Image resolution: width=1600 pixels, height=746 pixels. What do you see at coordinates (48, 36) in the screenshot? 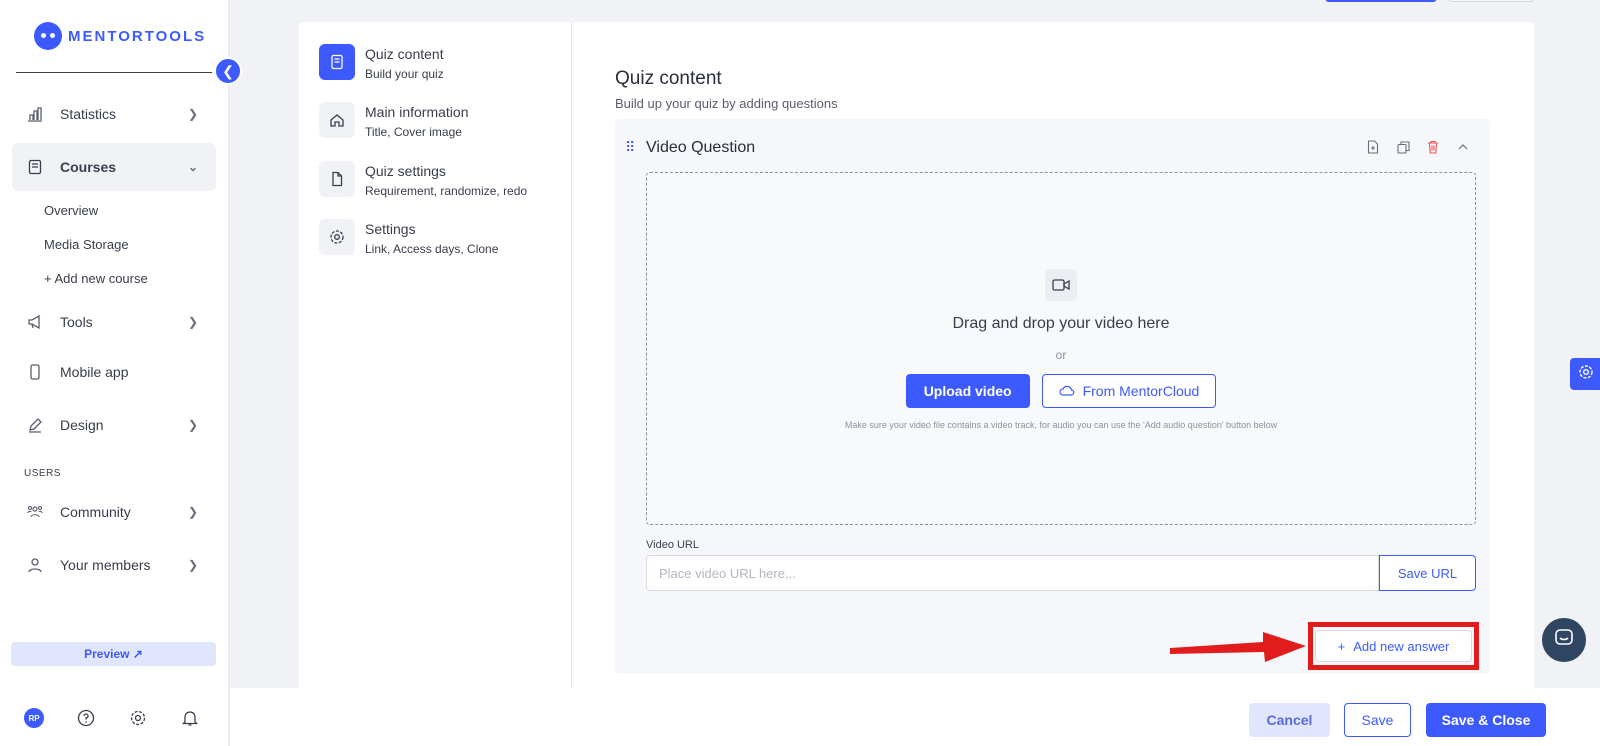
I see `mentortools-logo-icon` at bounding box center [48, 36].